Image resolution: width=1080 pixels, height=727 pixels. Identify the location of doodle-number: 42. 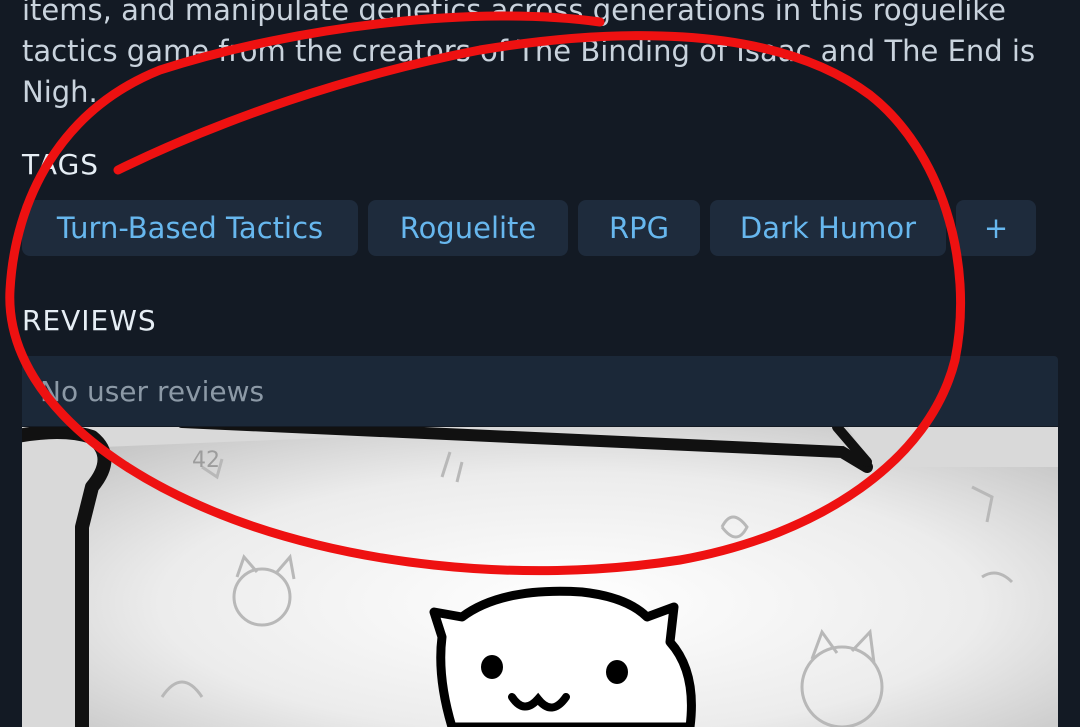
(206, 460).